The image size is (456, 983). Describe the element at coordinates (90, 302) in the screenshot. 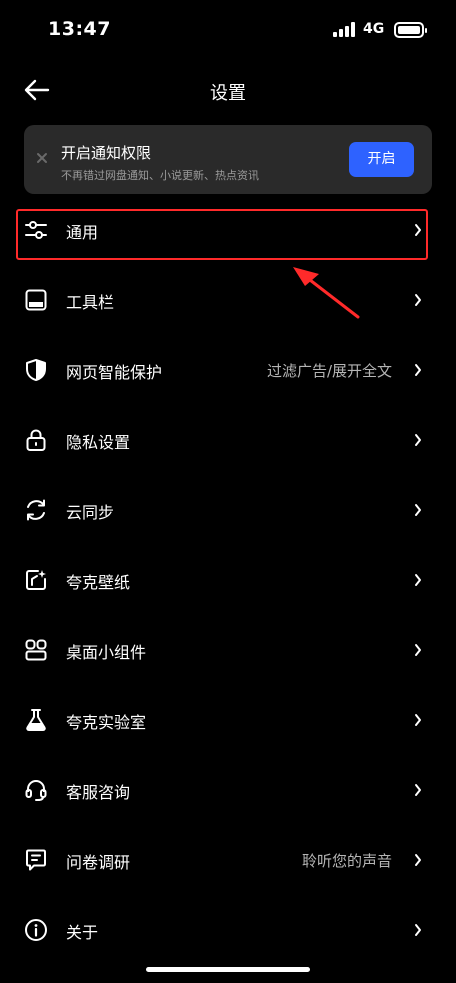

I see `setting-label: 工具栏` at that location.